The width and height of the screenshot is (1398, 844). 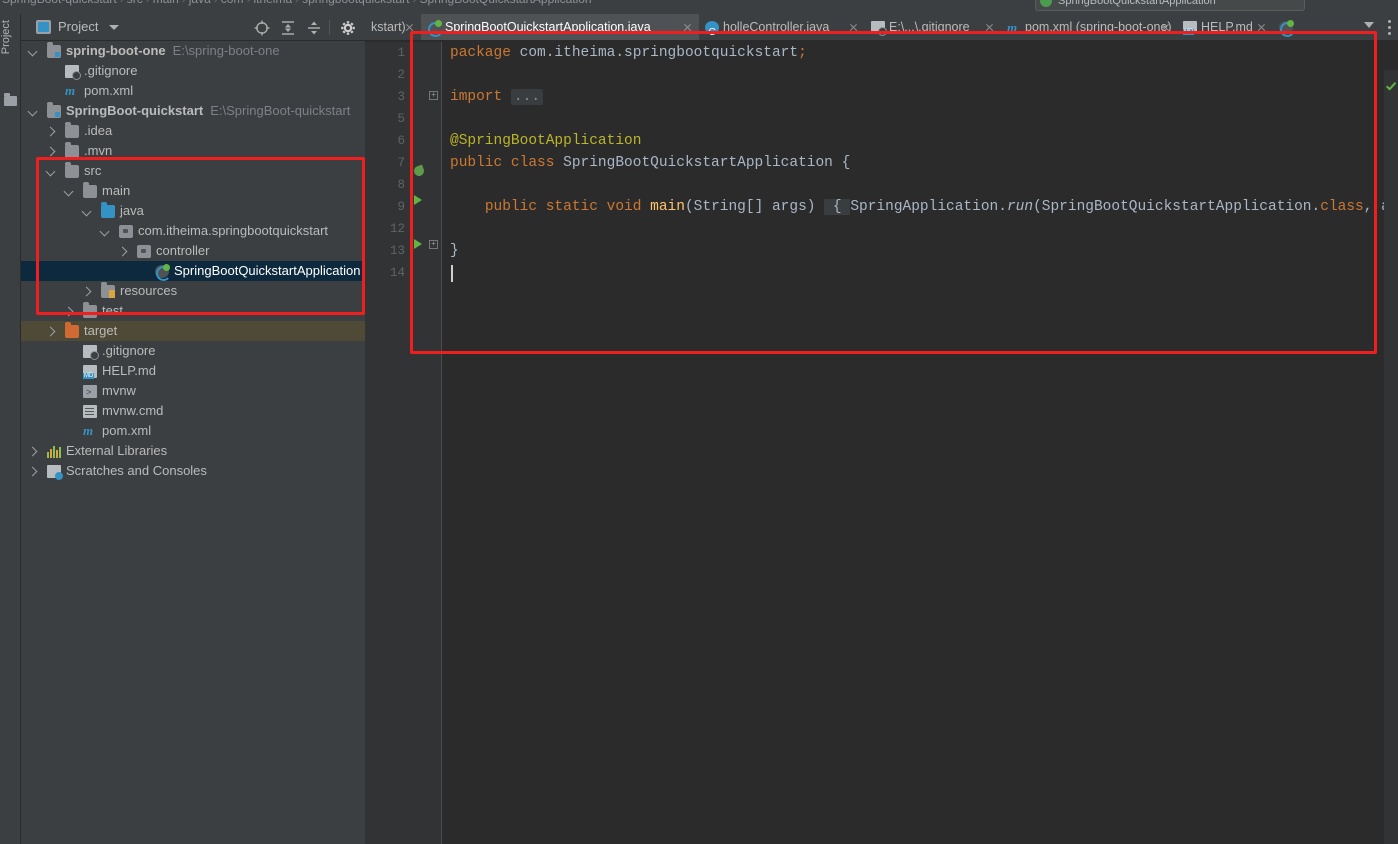 I want to click on tree-row-label: HELP.md, so click(x=129, y=370).